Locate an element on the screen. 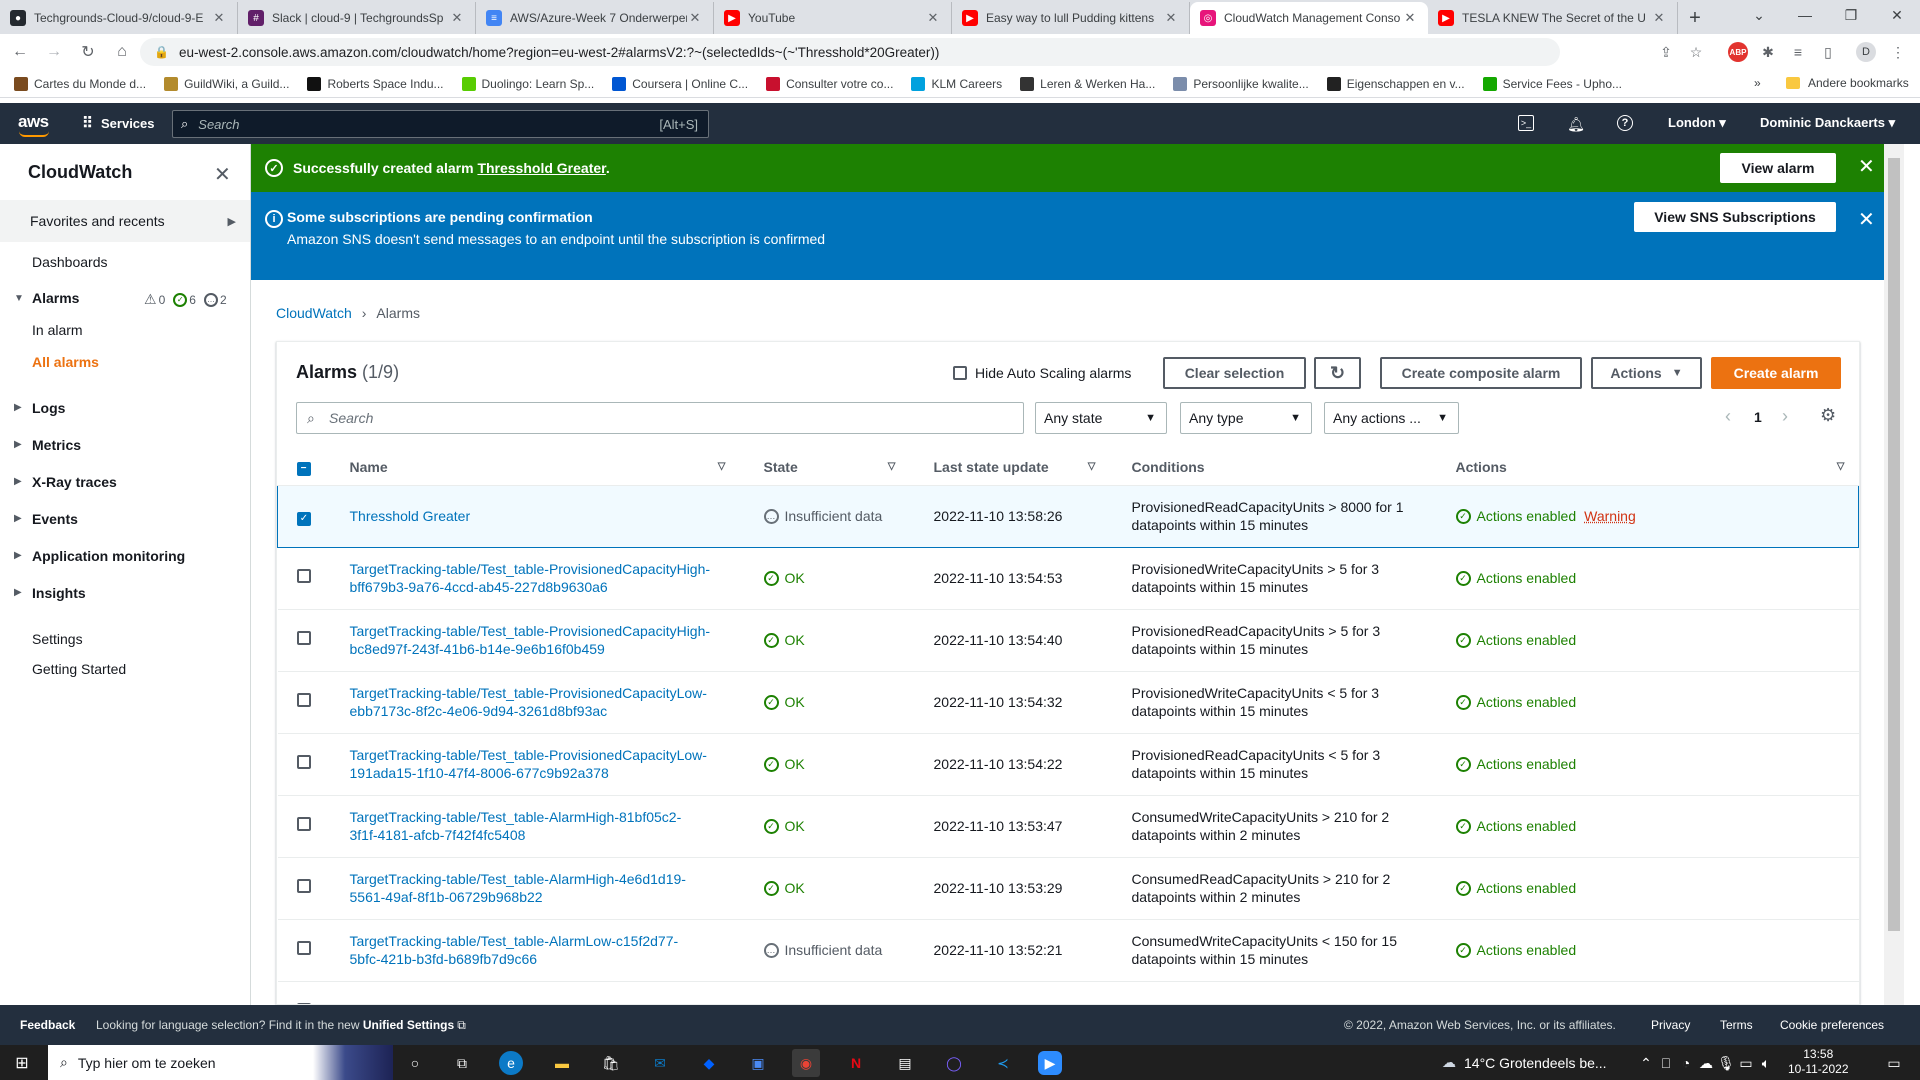  tray-icon: ⎕ is located at coordinates (1666, 1063).